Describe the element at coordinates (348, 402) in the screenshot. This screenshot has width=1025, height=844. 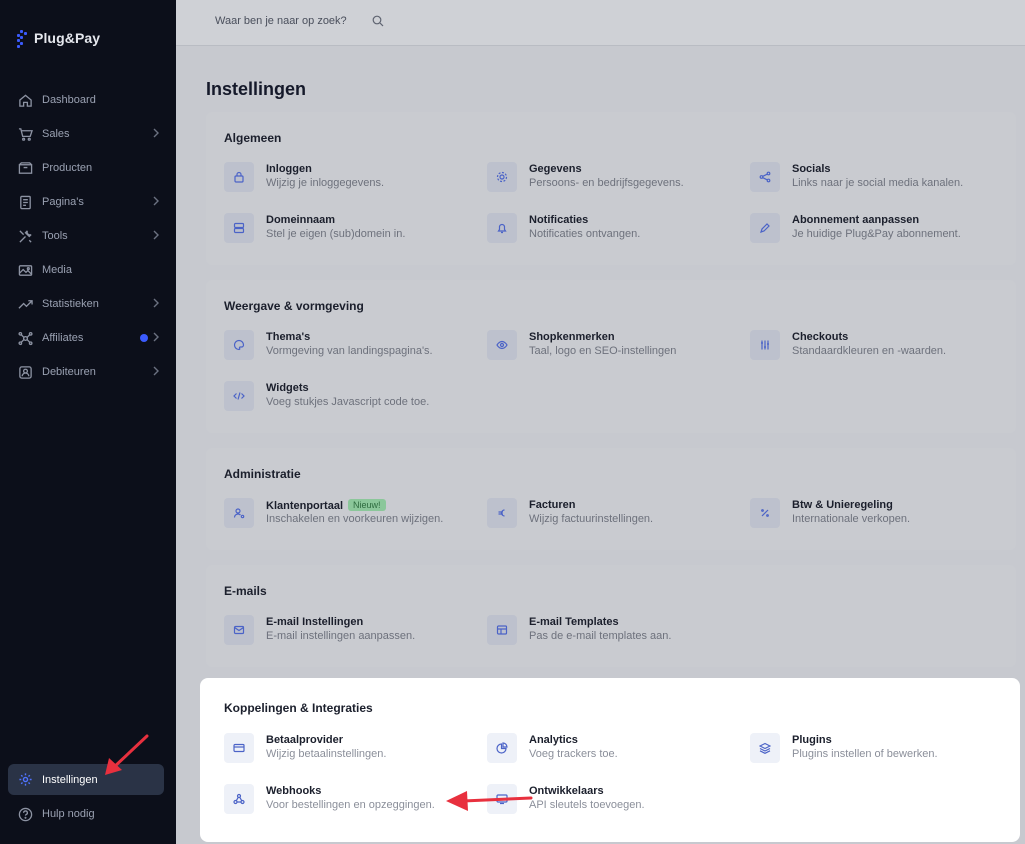
I see `setting-desc: Voeg stukjes Javascript code toe.` at that location.